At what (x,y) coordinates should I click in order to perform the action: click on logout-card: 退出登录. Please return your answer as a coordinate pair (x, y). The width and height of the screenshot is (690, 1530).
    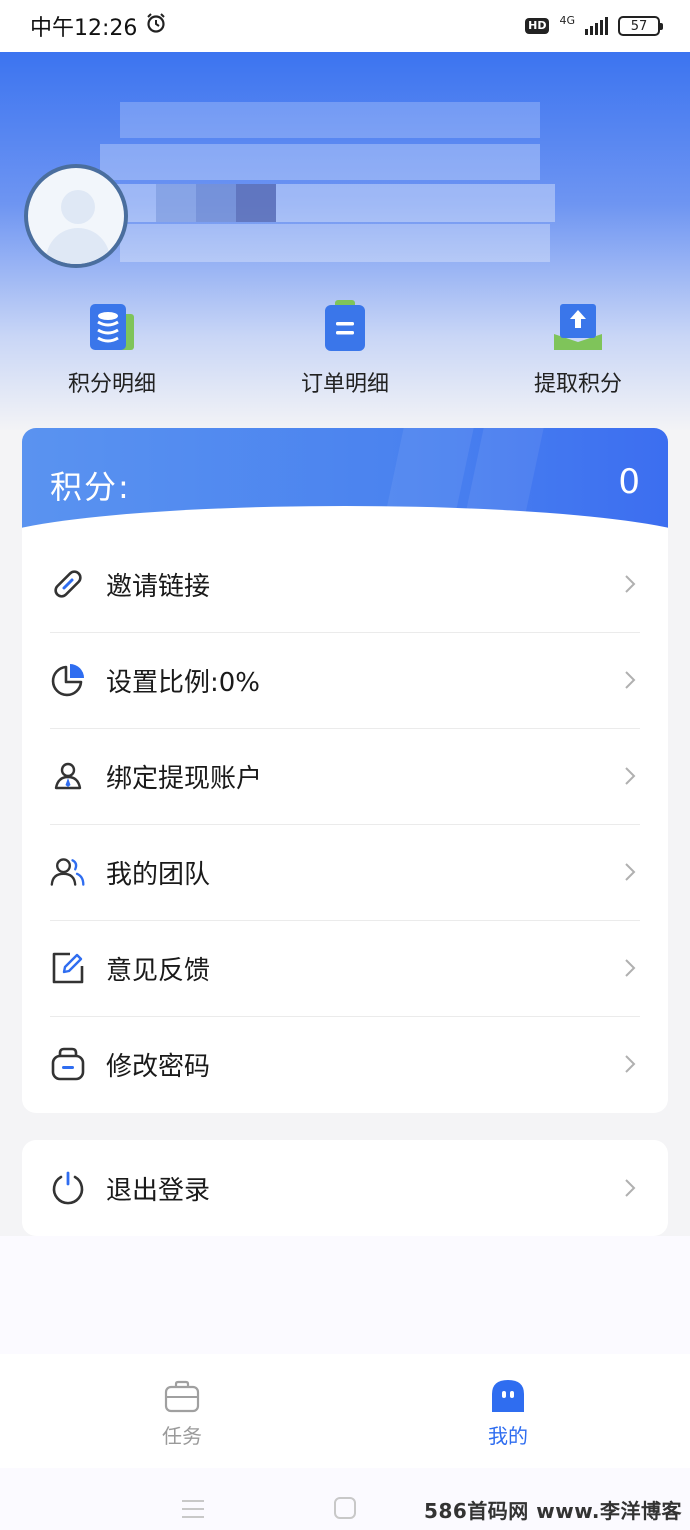
    Looking at the image, I should click on (345, 1188).